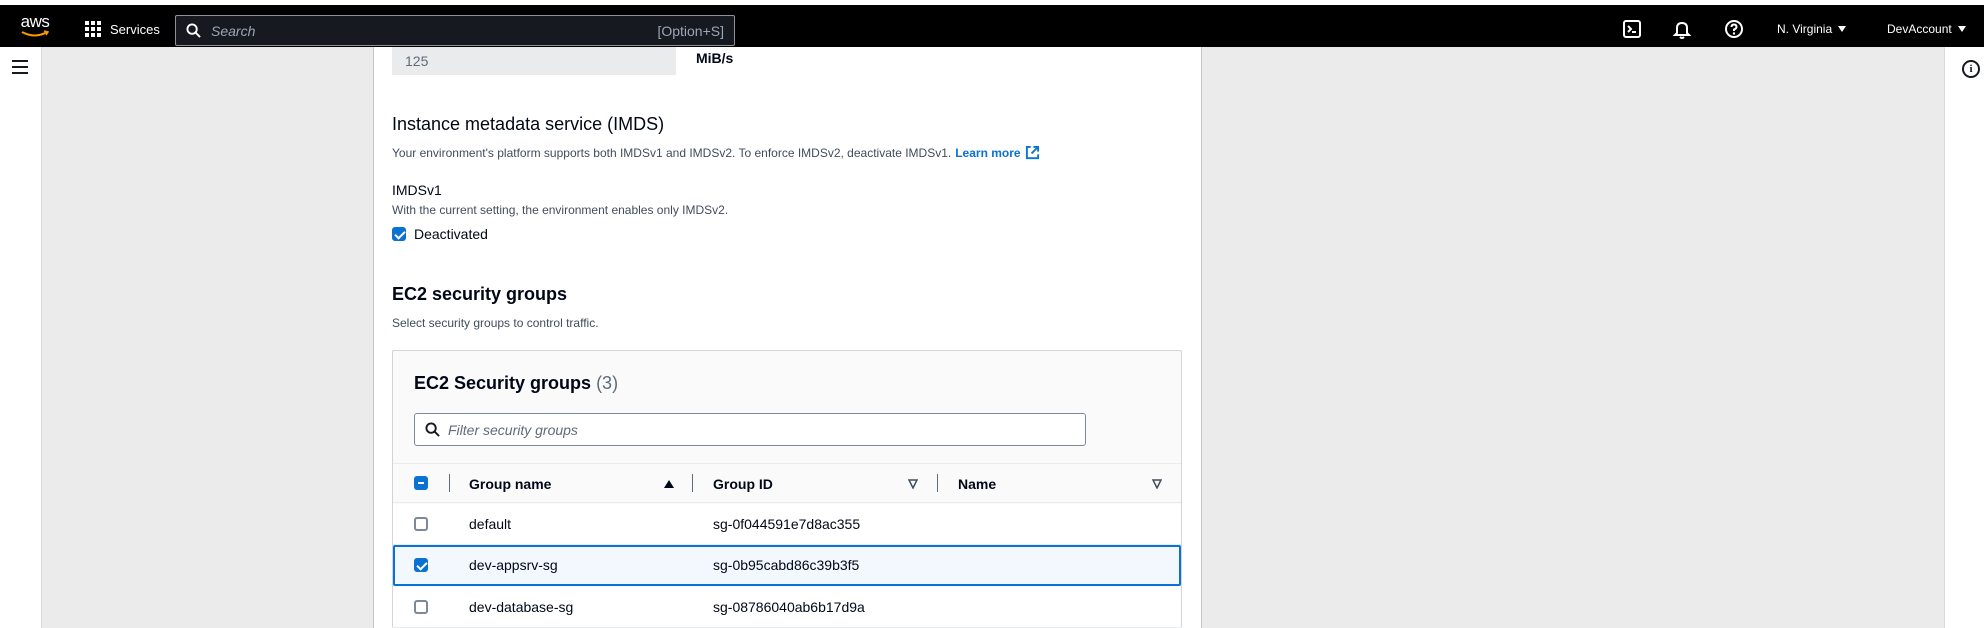 This screenshot has width=1984, height=628. Describe the element at coordinates (451, 234) in the screenshot. I see `deactivated-label: Deactivated` at that location.